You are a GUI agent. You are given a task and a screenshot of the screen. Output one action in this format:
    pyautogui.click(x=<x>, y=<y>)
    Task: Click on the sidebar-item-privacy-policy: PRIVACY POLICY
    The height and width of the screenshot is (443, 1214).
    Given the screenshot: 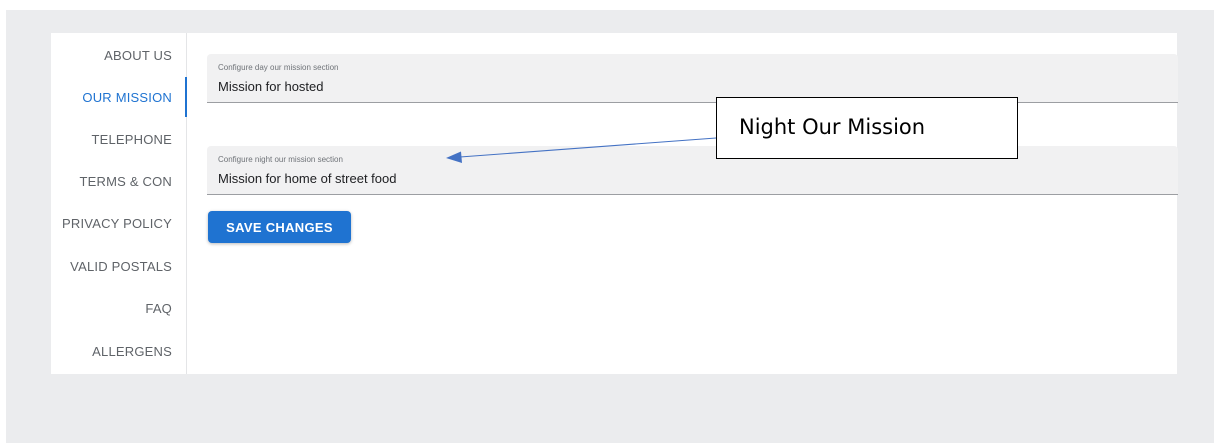 What is the action you would take?
    pyautogui.click(x=117, y=223)
    